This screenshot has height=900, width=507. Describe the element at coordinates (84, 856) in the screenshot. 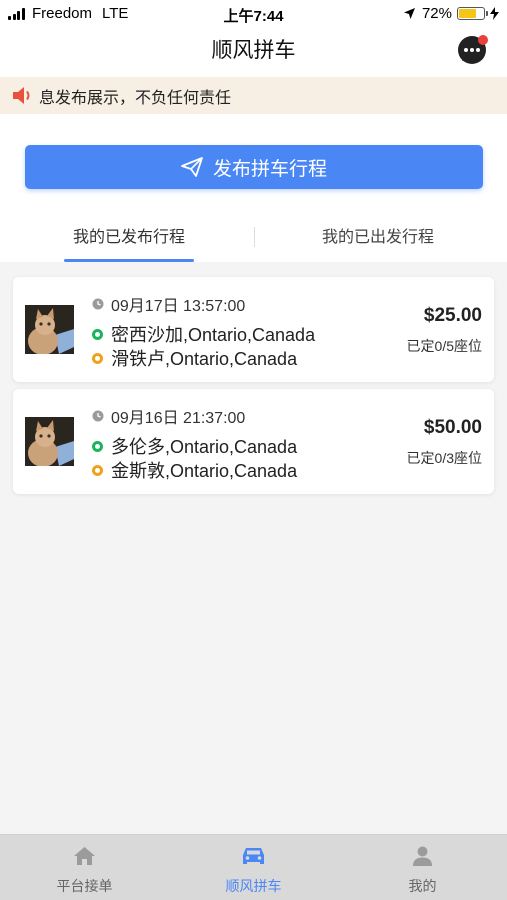

I see `home-icon` at that location.